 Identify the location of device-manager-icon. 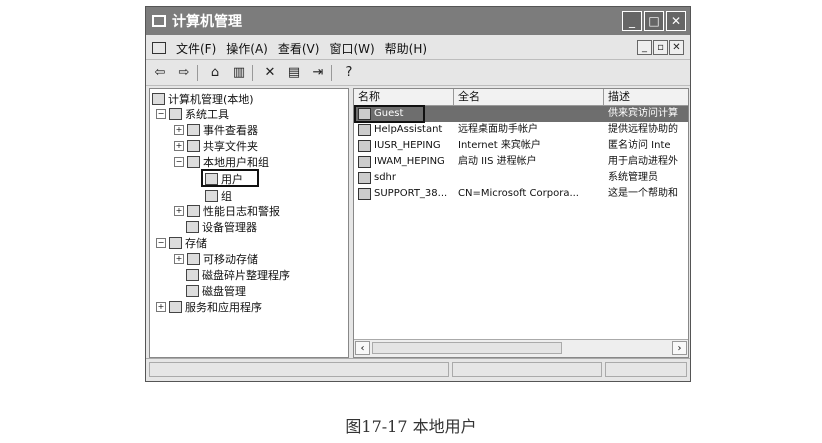
(192, 226).